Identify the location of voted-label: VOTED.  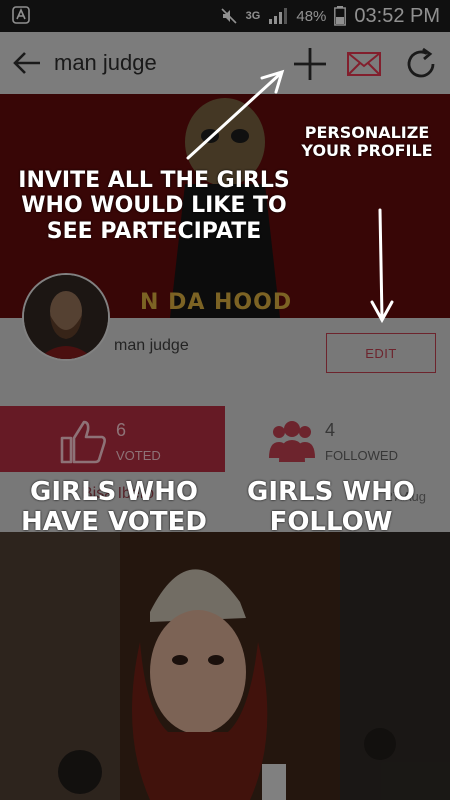
(138, 455).